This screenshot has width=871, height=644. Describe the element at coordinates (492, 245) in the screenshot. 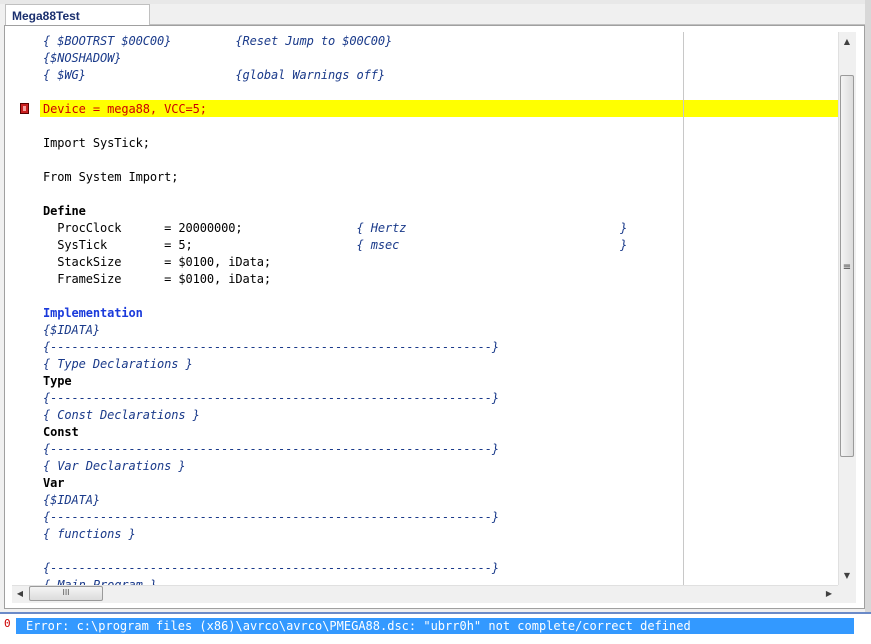

I see `code-token: { msec }` at that location.